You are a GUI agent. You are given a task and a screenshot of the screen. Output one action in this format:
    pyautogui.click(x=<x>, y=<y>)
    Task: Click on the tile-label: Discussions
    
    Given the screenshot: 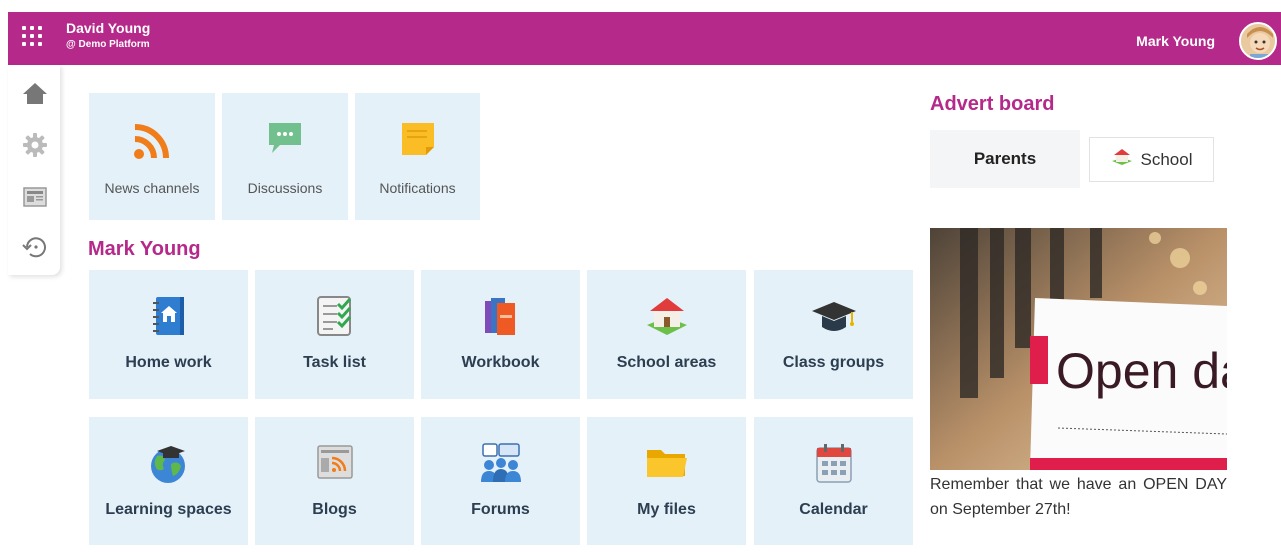 What is the action you would take?
    pyautogui.click(x=285, y=188)
    